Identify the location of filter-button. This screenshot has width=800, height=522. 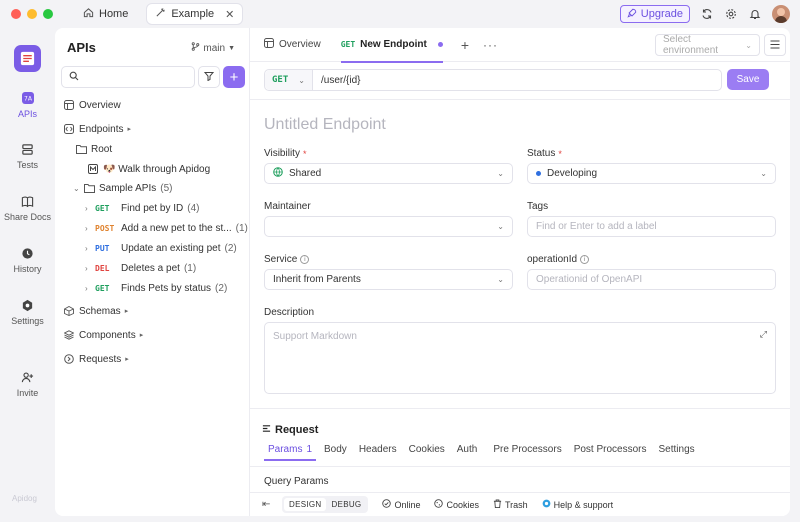
(209, 77).